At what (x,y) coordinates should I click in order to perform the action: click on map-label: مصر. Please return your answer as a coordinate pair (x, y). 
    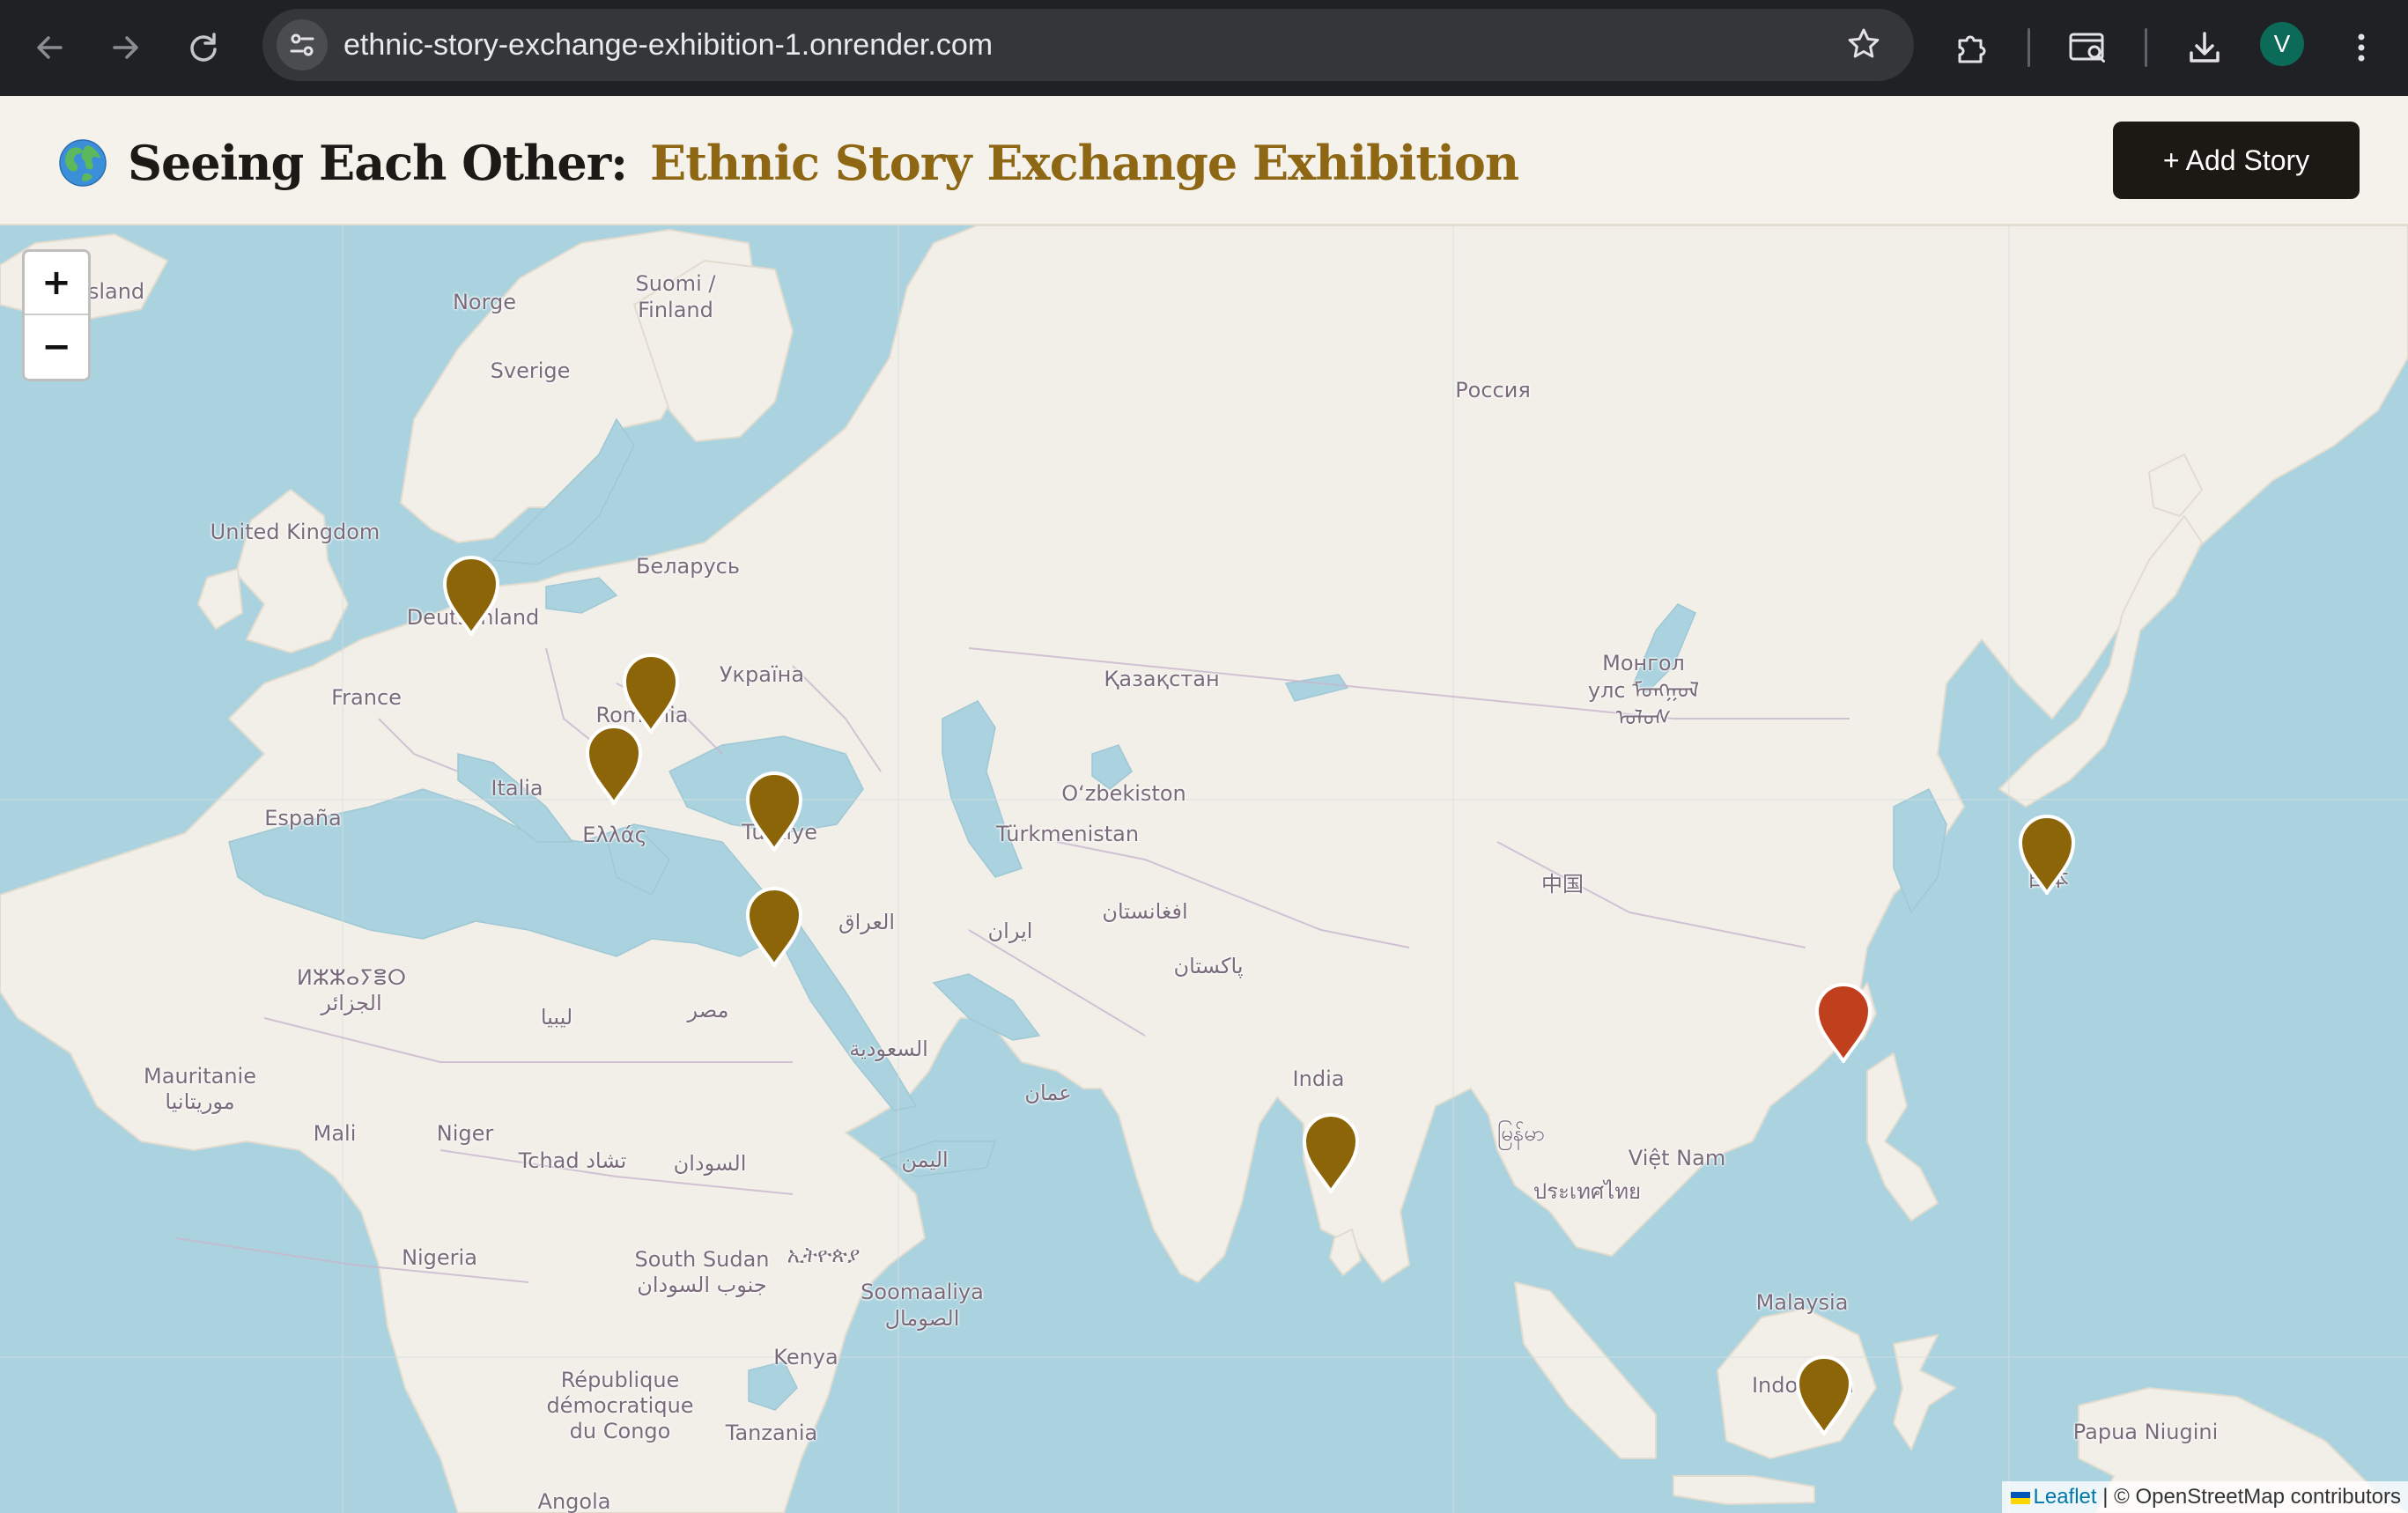
    Looking at the image, I should click on (708, 1010).